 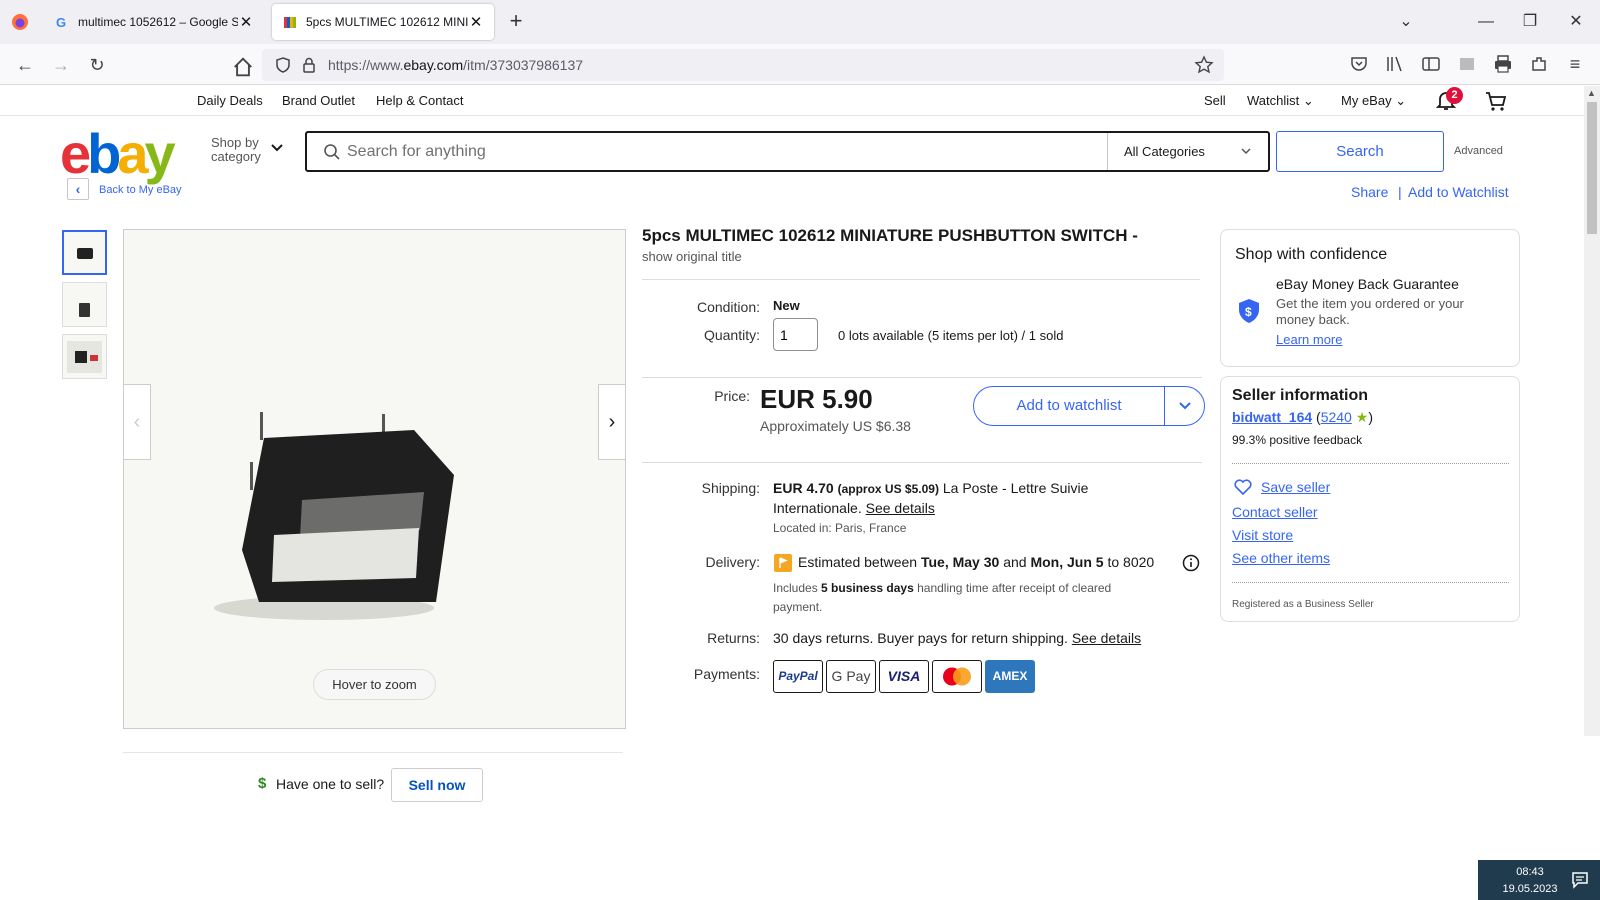 What do you see at coordinates (1592, 168) in the screenshot?
I see `scrollbar-thumb` at bounding box center [1592, 168].